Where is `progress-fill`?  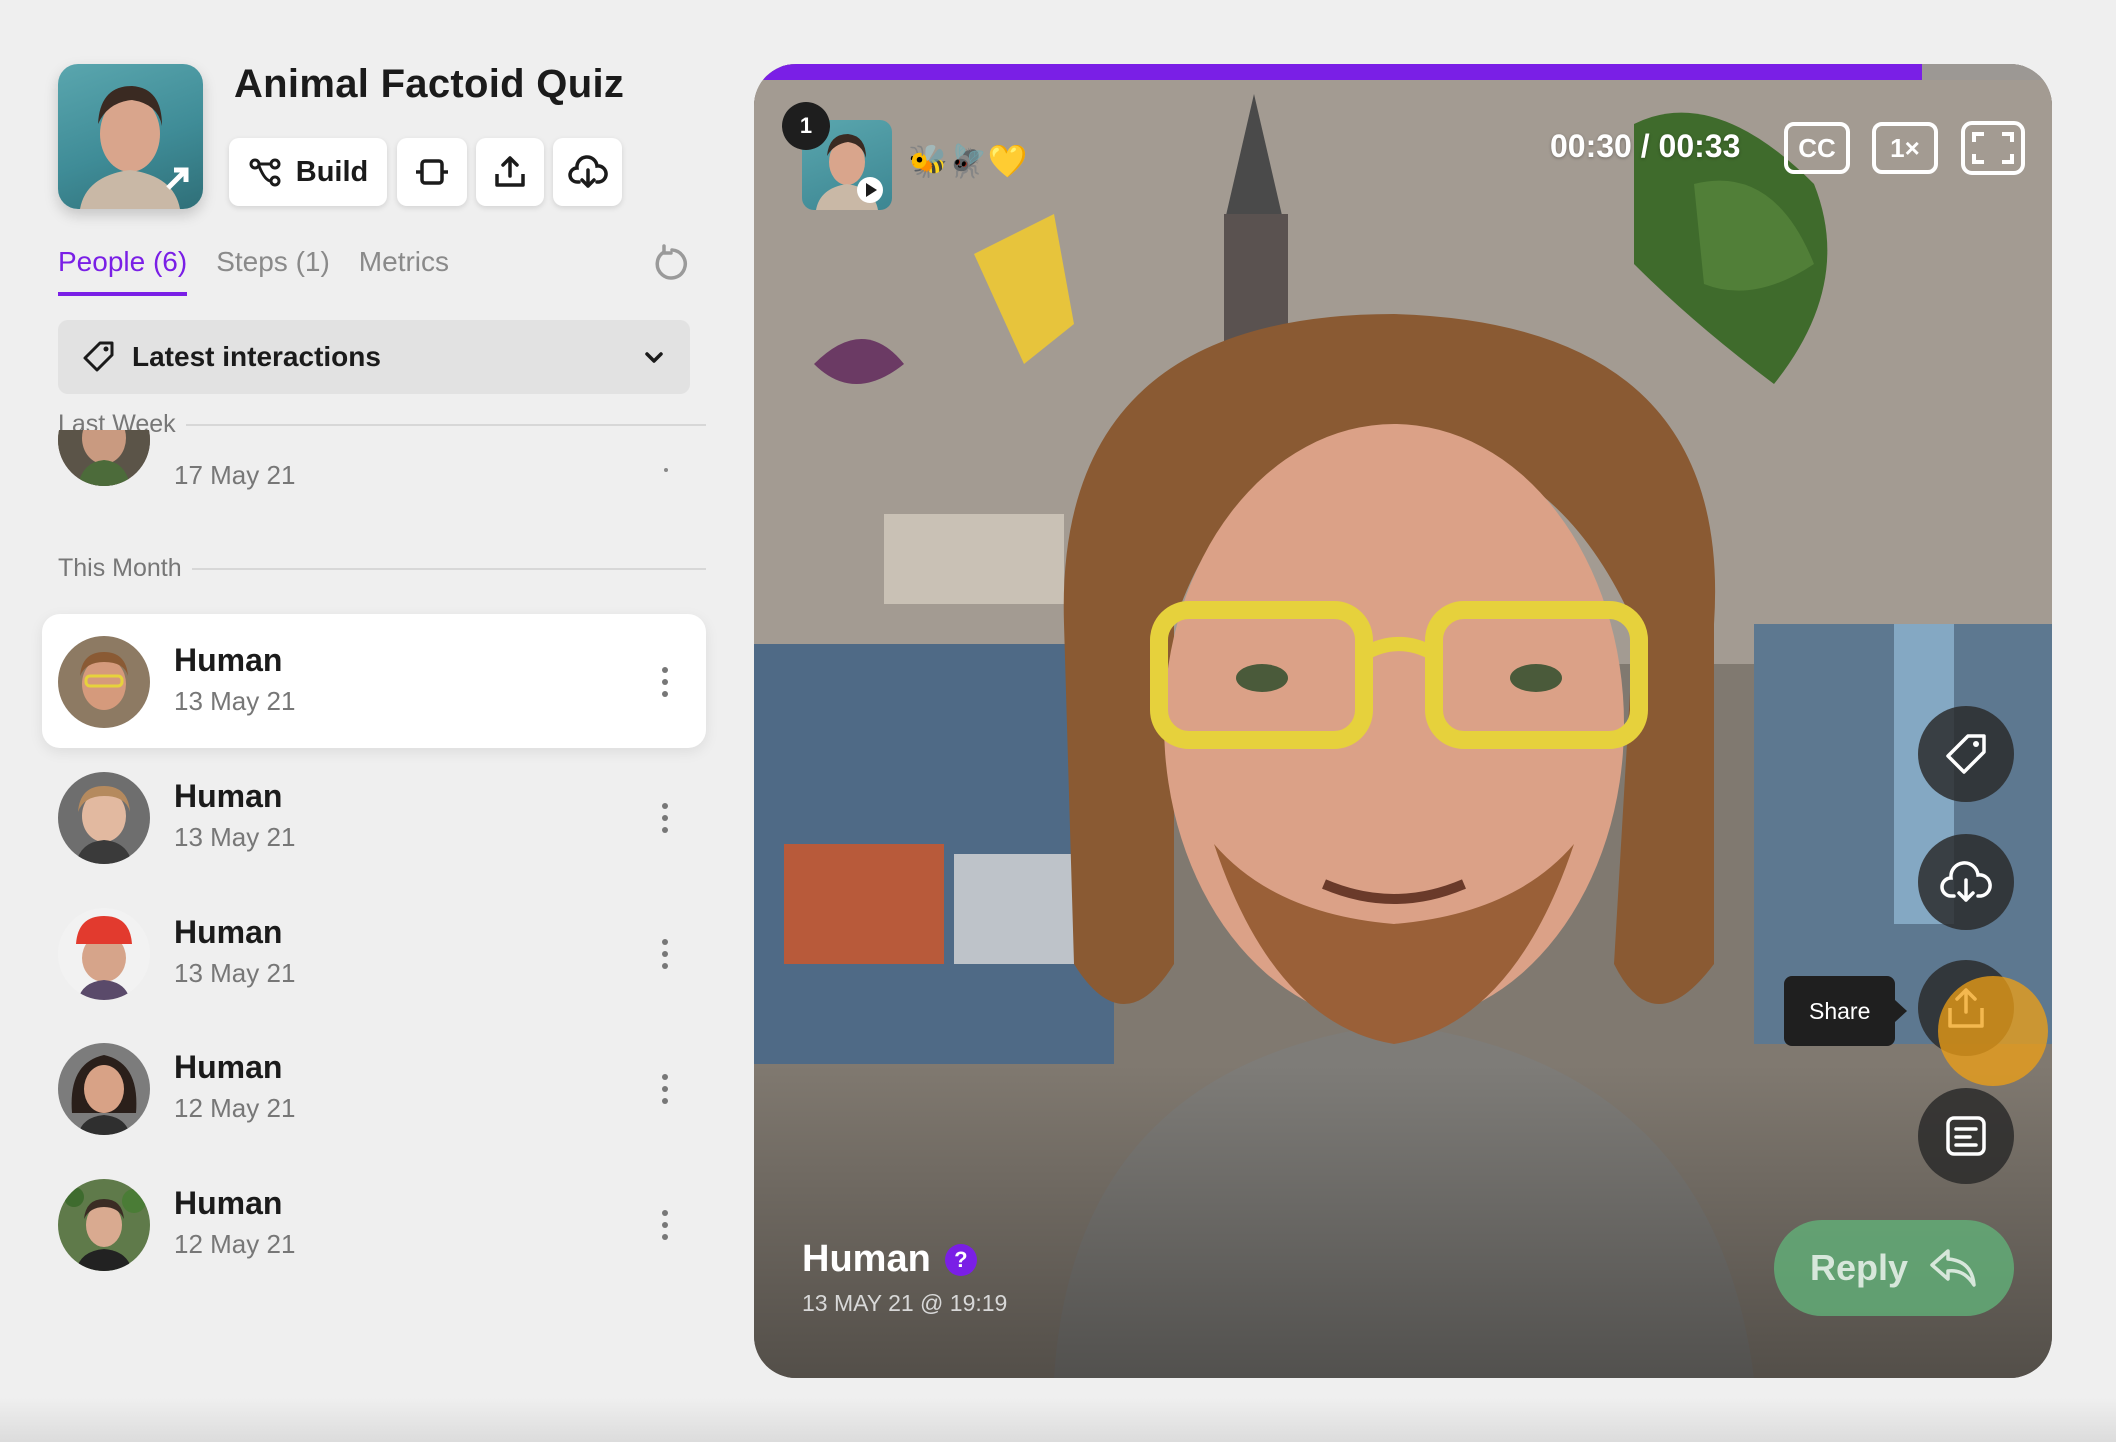
progress-fill is located at coordinates (1338, 72).